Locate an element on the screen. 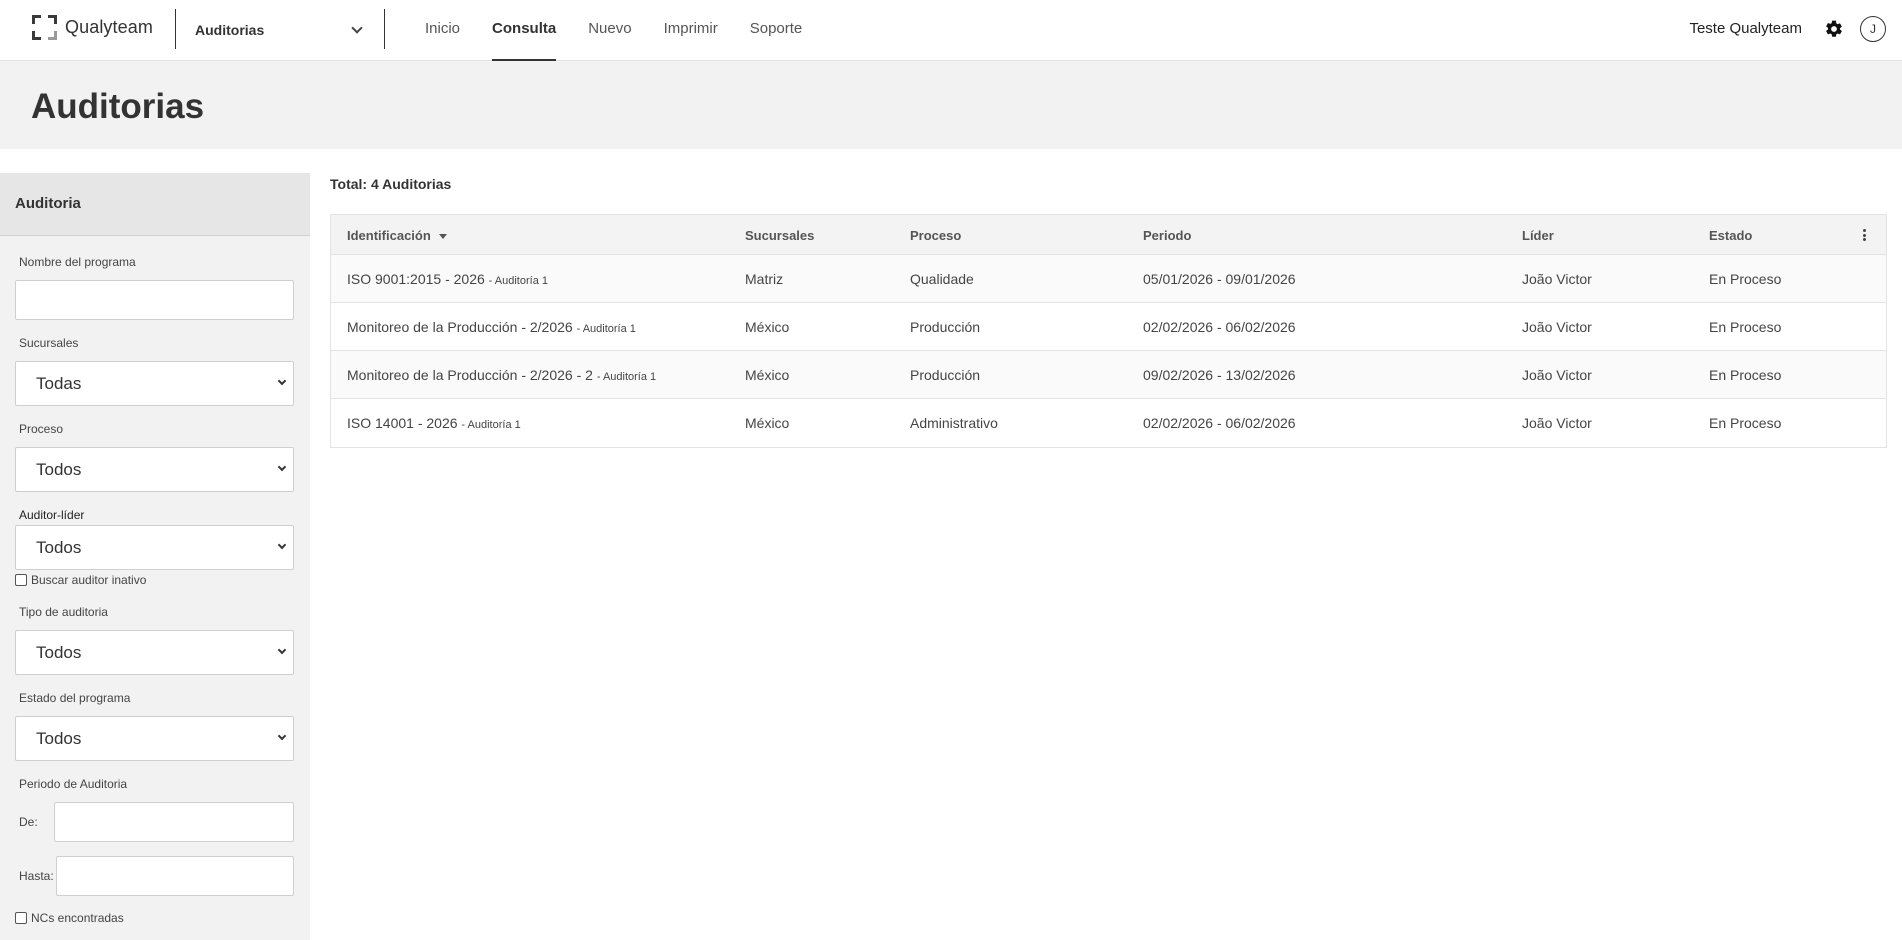 The height and width of the screenshot is (940, 1902). nav-inicio: Inicio is located at coordinates (442, 30).